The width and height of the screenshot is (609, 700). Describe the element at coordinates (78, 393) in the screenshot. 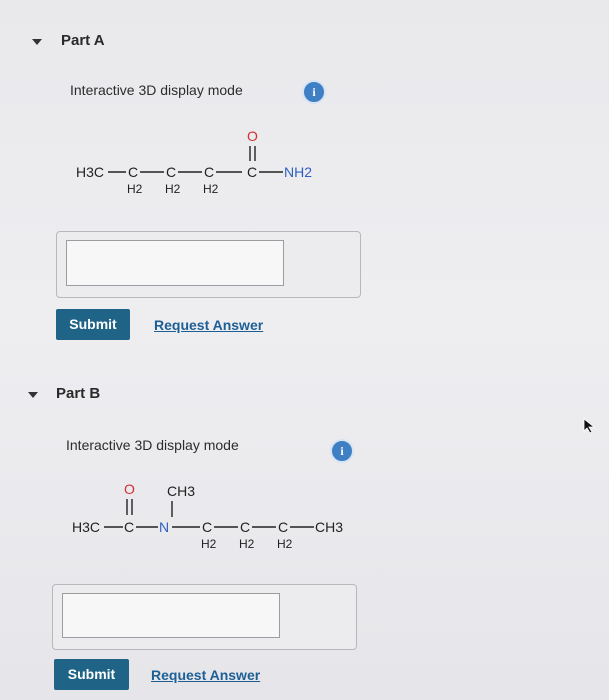

I see `part-b-title: Part B` at that location.